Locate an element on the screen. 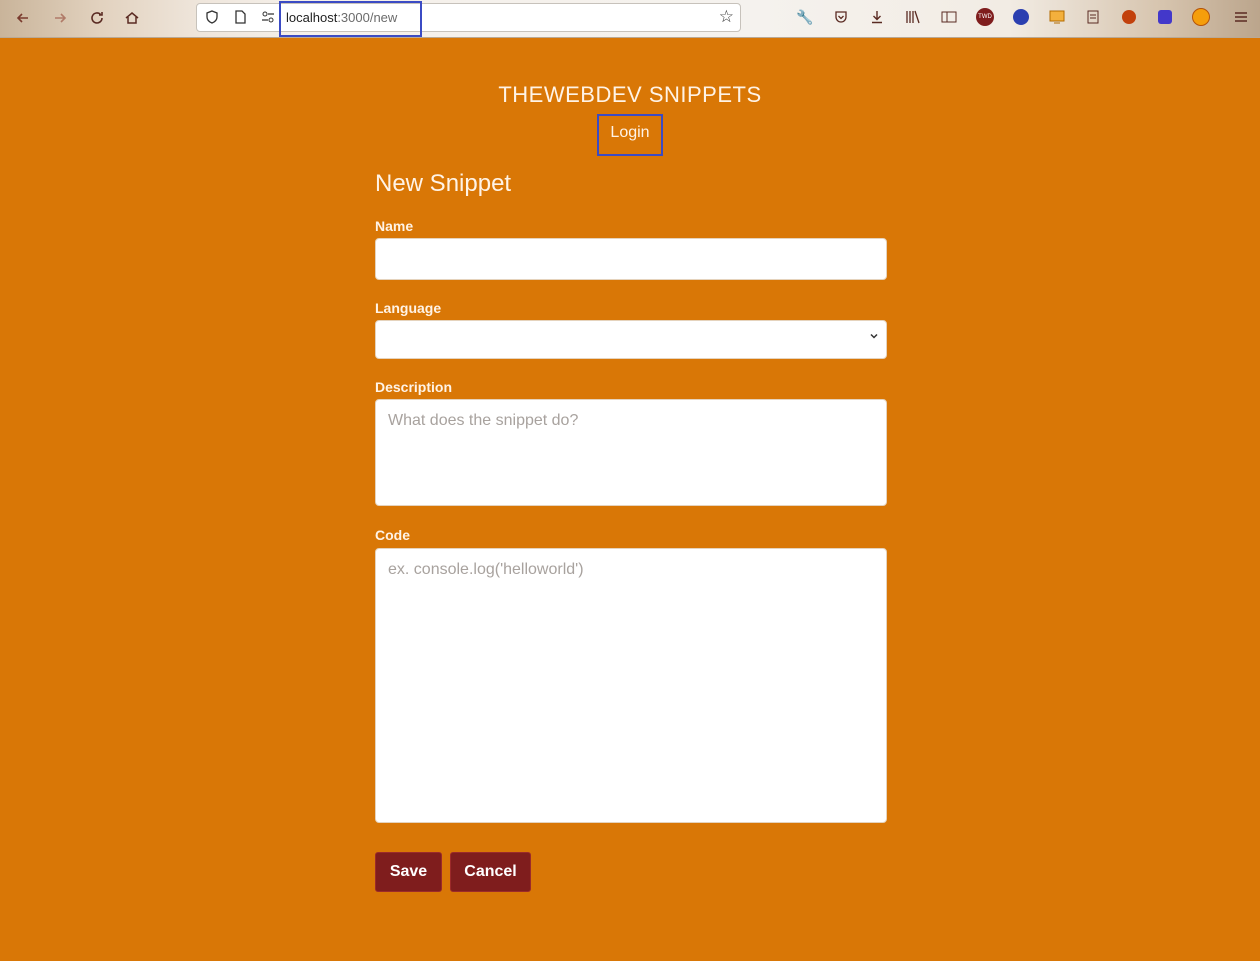  reload-icon is located at coordinates (97, 18).